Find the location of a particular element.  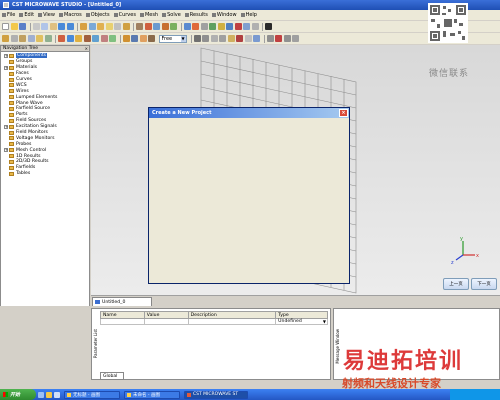

table-row: Undefined ▼ is located at coordinates (214, 321).